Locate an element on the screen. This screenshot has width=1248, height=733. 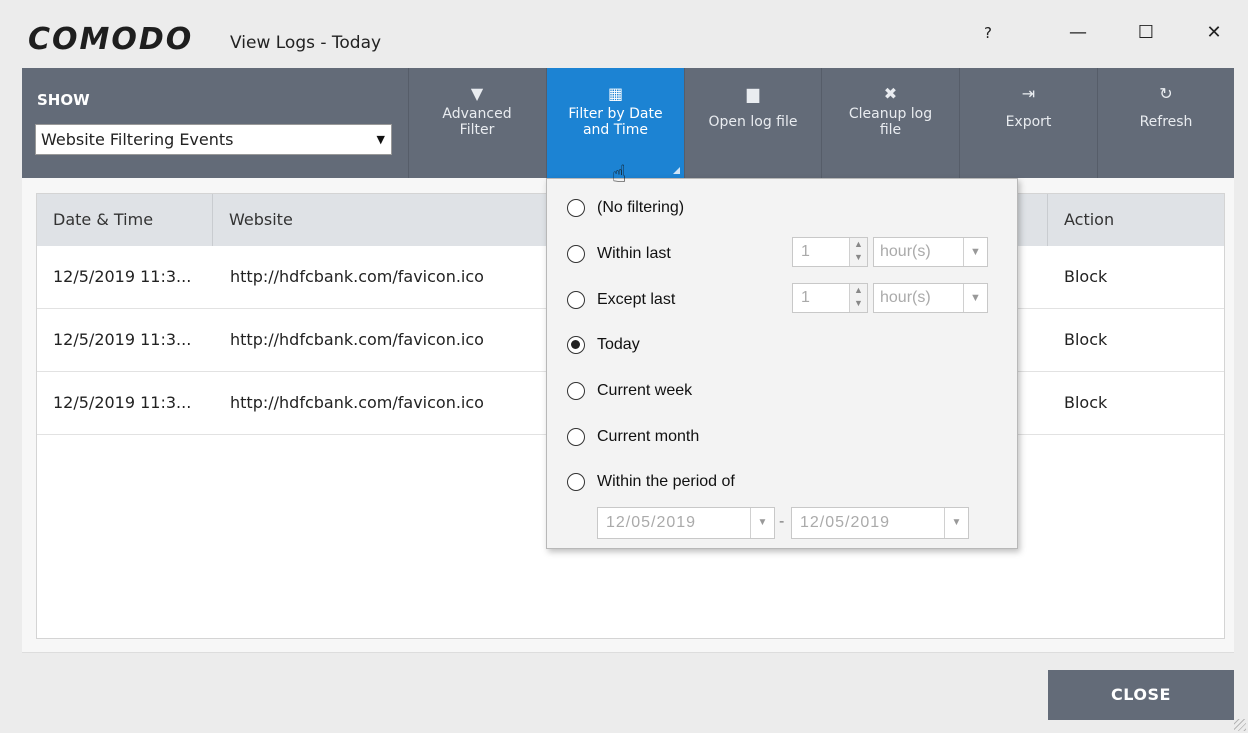
resize-grip-icon is located at coordinates (1240, 725).